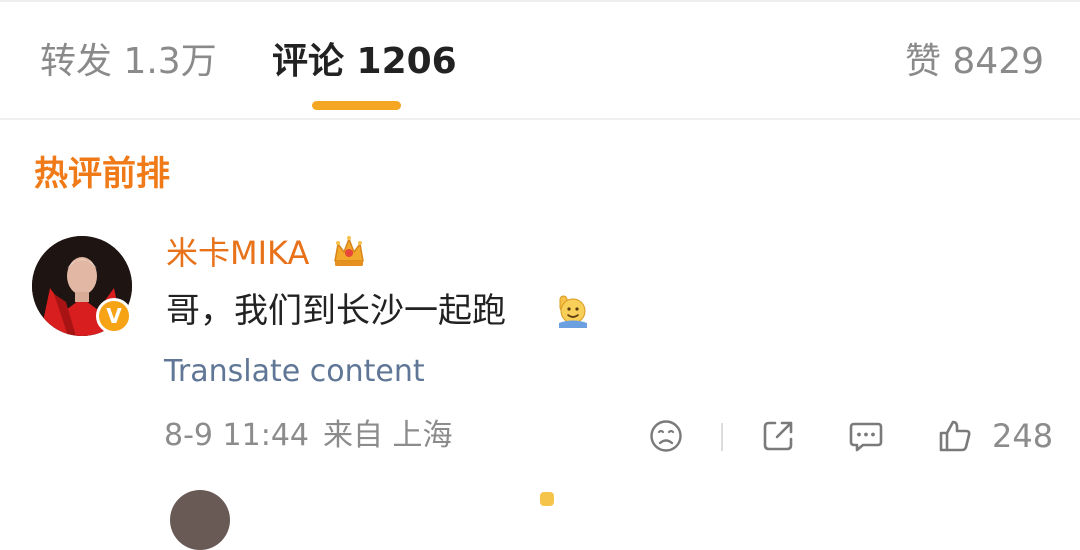 Image resolution: width=1080 pixels, height=550 pixels. I want to click on comment-date: 8-9 11:44, so click(236, 435).